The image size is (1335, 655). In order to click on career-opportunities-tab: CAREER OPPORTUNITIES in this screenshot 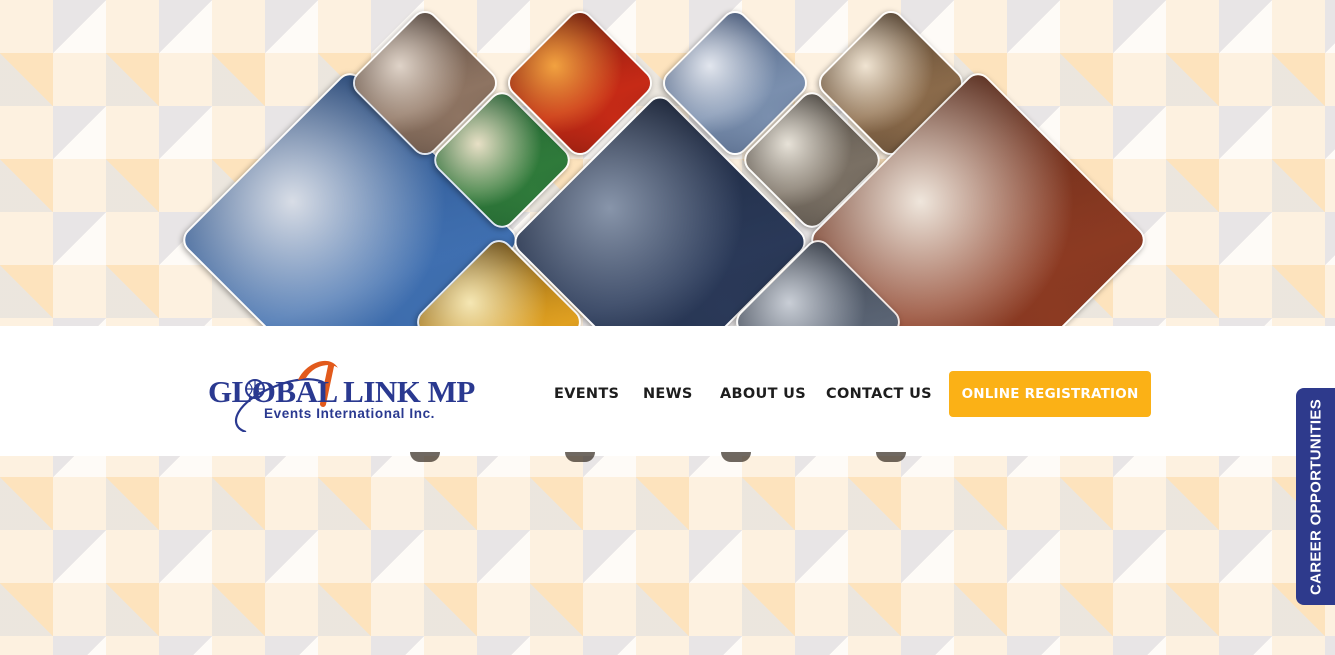, I will do `click(1315, 496)`.